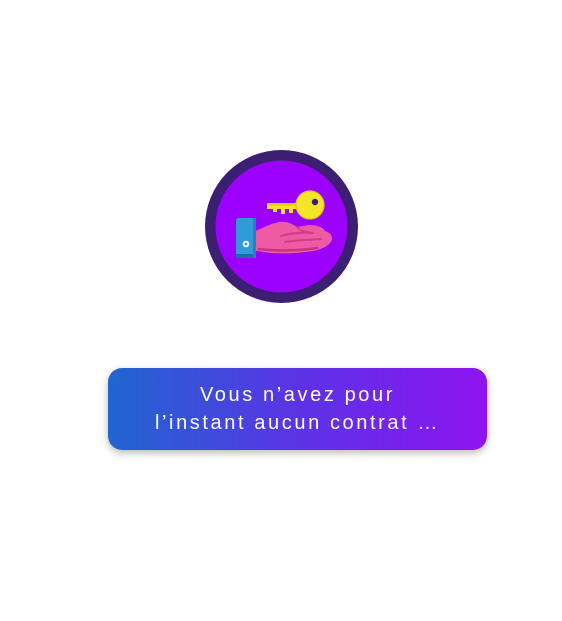 This screenshot has width=562, height=621. What do you see at coordinates (281, 226) in the screenshot?
I see `hand-holding-key-icon` at bounding box center [281, 226].